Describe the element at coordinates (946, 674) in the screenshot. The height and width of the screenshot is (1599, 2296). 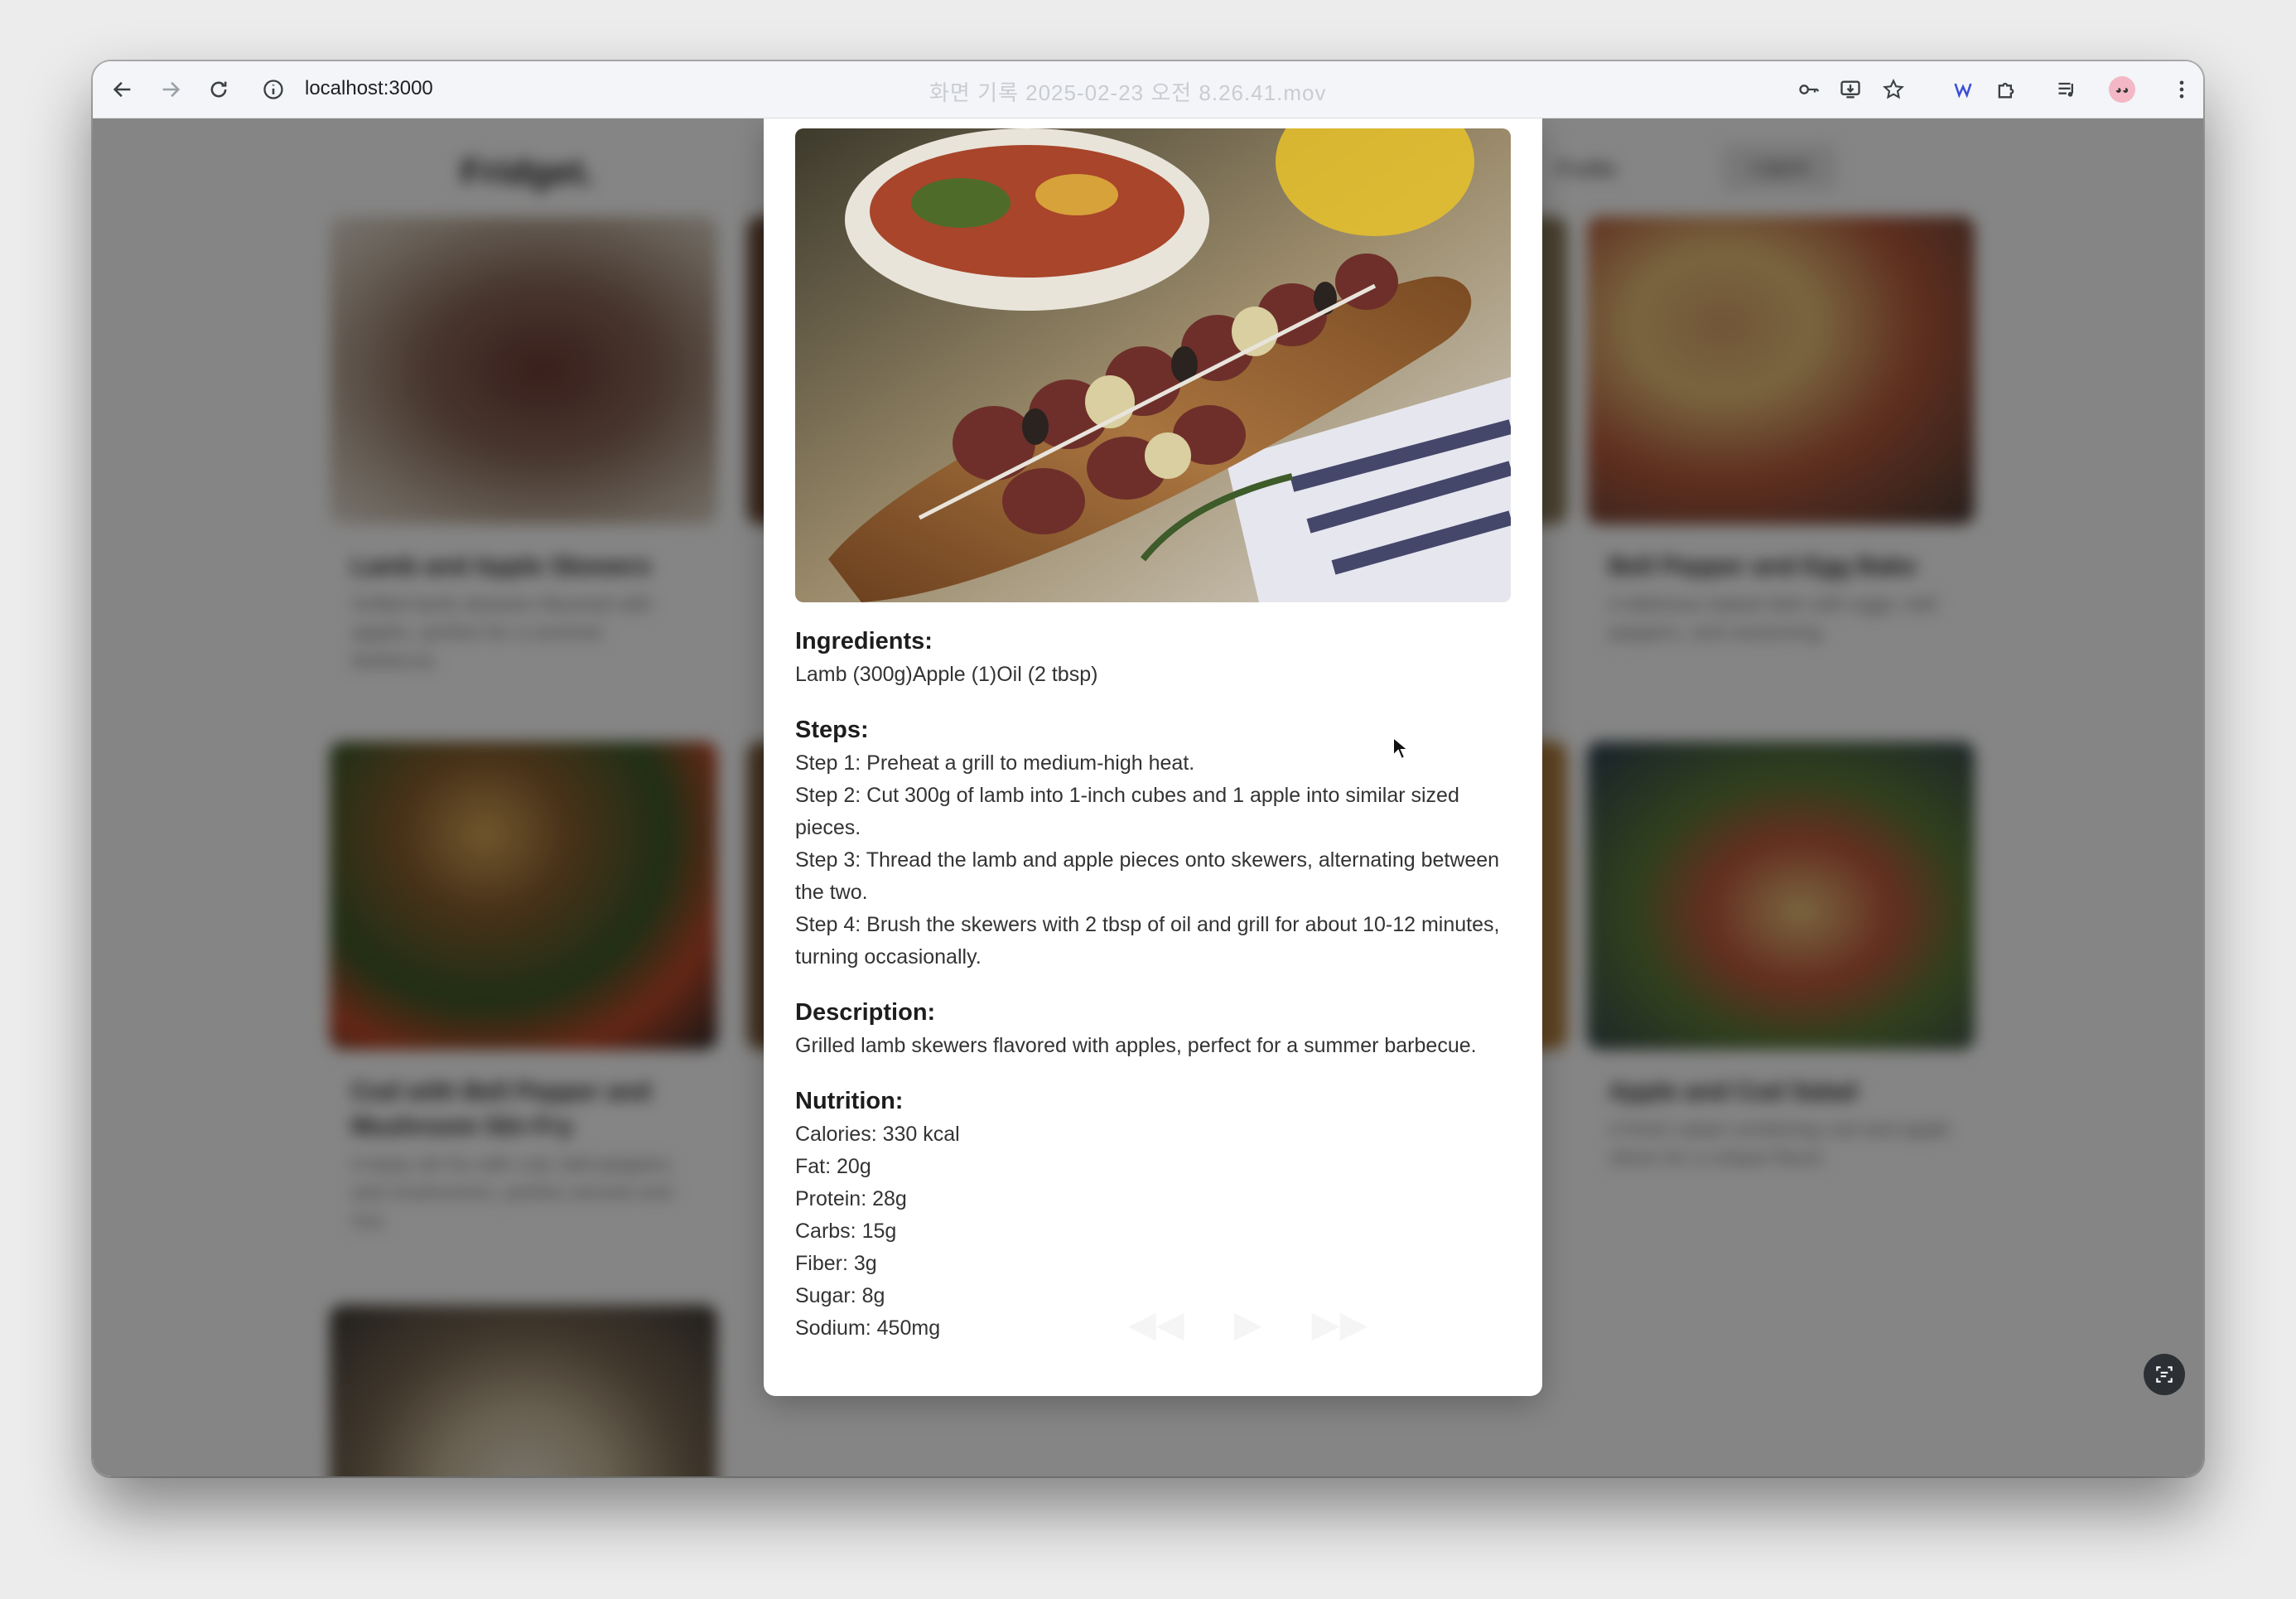
I see `ingredients-text: Lamb (300g)Apple (1)Oil (2 tbsp)` at that location.